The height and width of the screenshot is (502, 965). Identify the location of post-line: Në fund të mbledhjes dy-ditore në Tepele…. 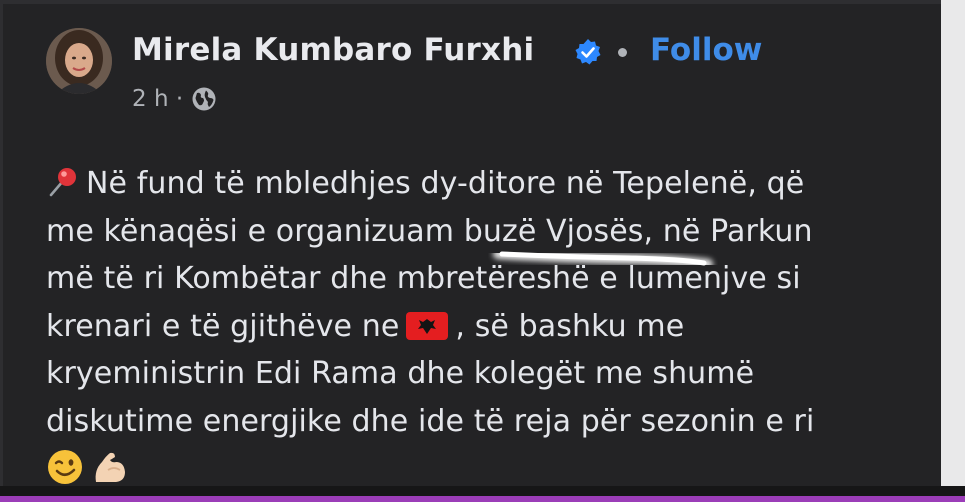
(481, 184).